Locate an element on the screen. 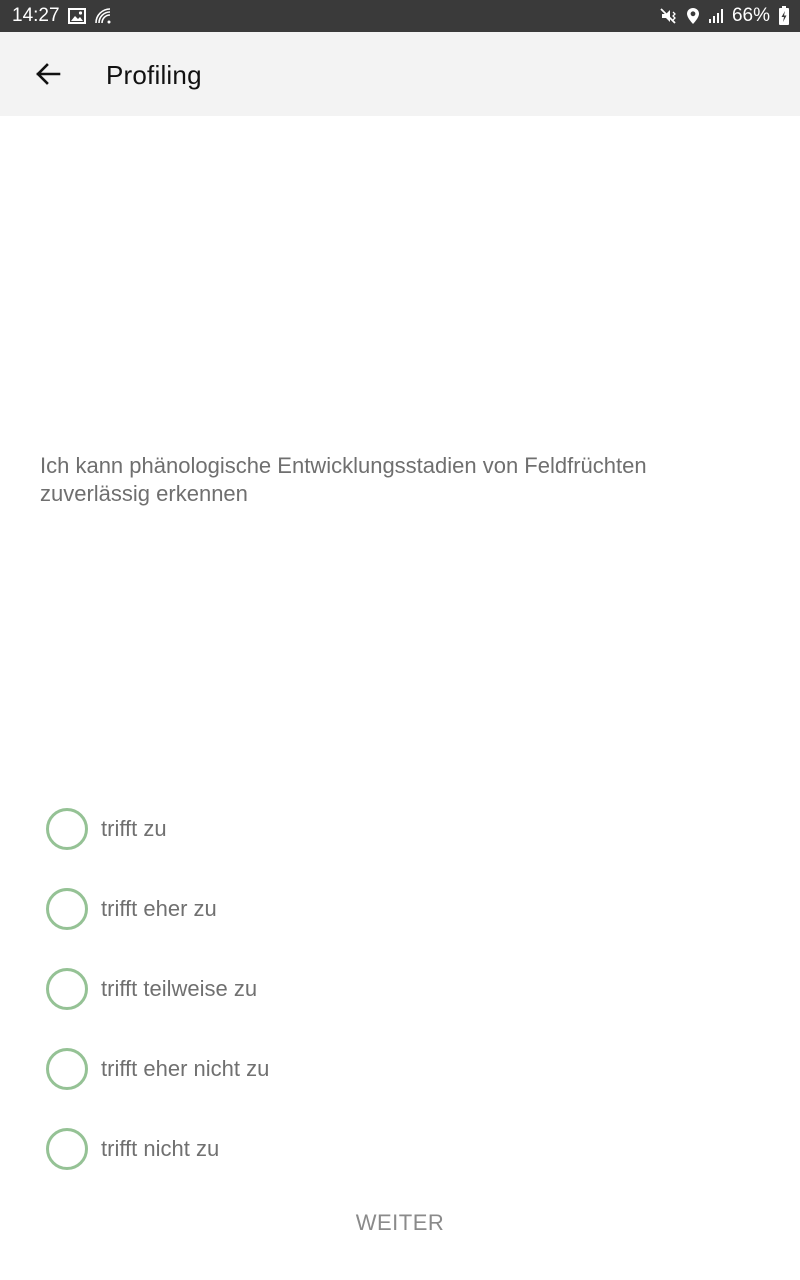 This screenshot has height=1280, width=800. signal-icon is located at coordinates (716, 16).